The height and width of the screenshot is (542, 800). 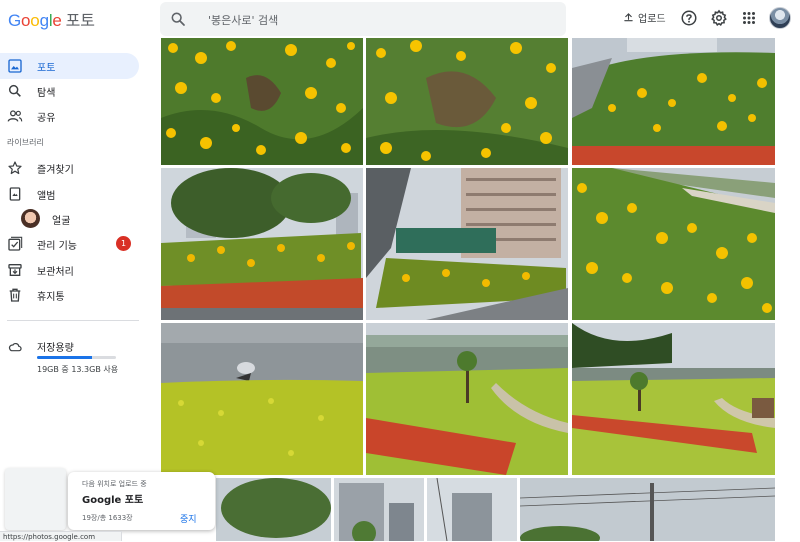 I want to click on upload-preview-thumbnail, so click(x=35, y=499).